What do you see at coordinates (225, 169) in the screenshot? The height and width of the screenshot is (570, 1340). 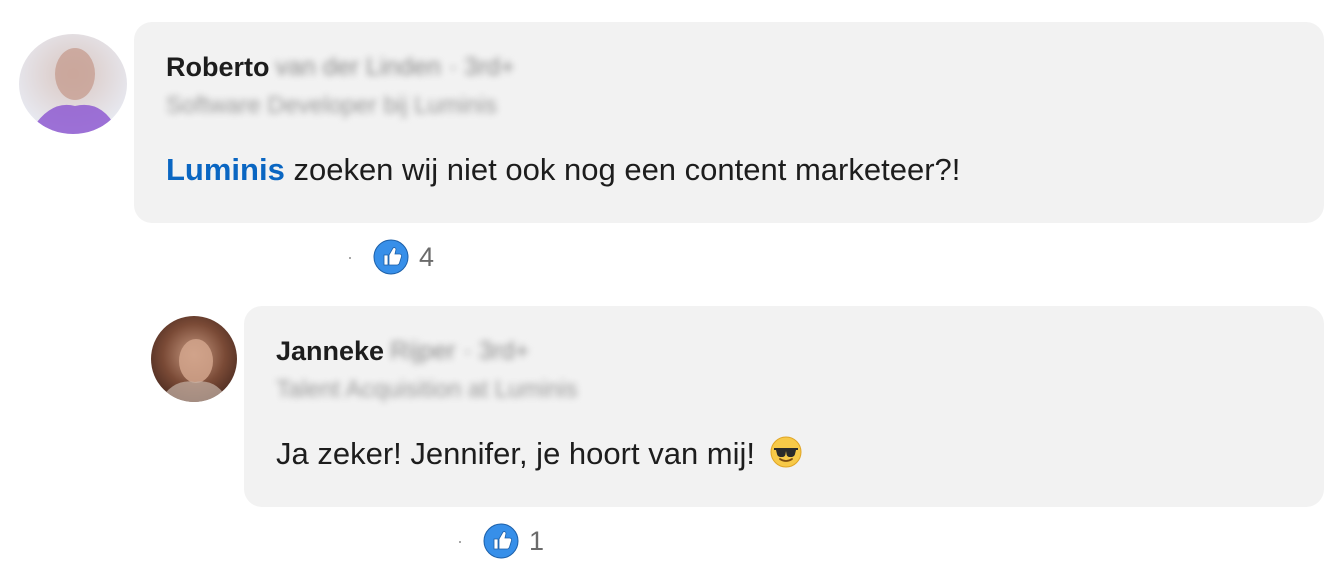 I see `company-mention-link: Luminis` at bounding box center [225, 169].